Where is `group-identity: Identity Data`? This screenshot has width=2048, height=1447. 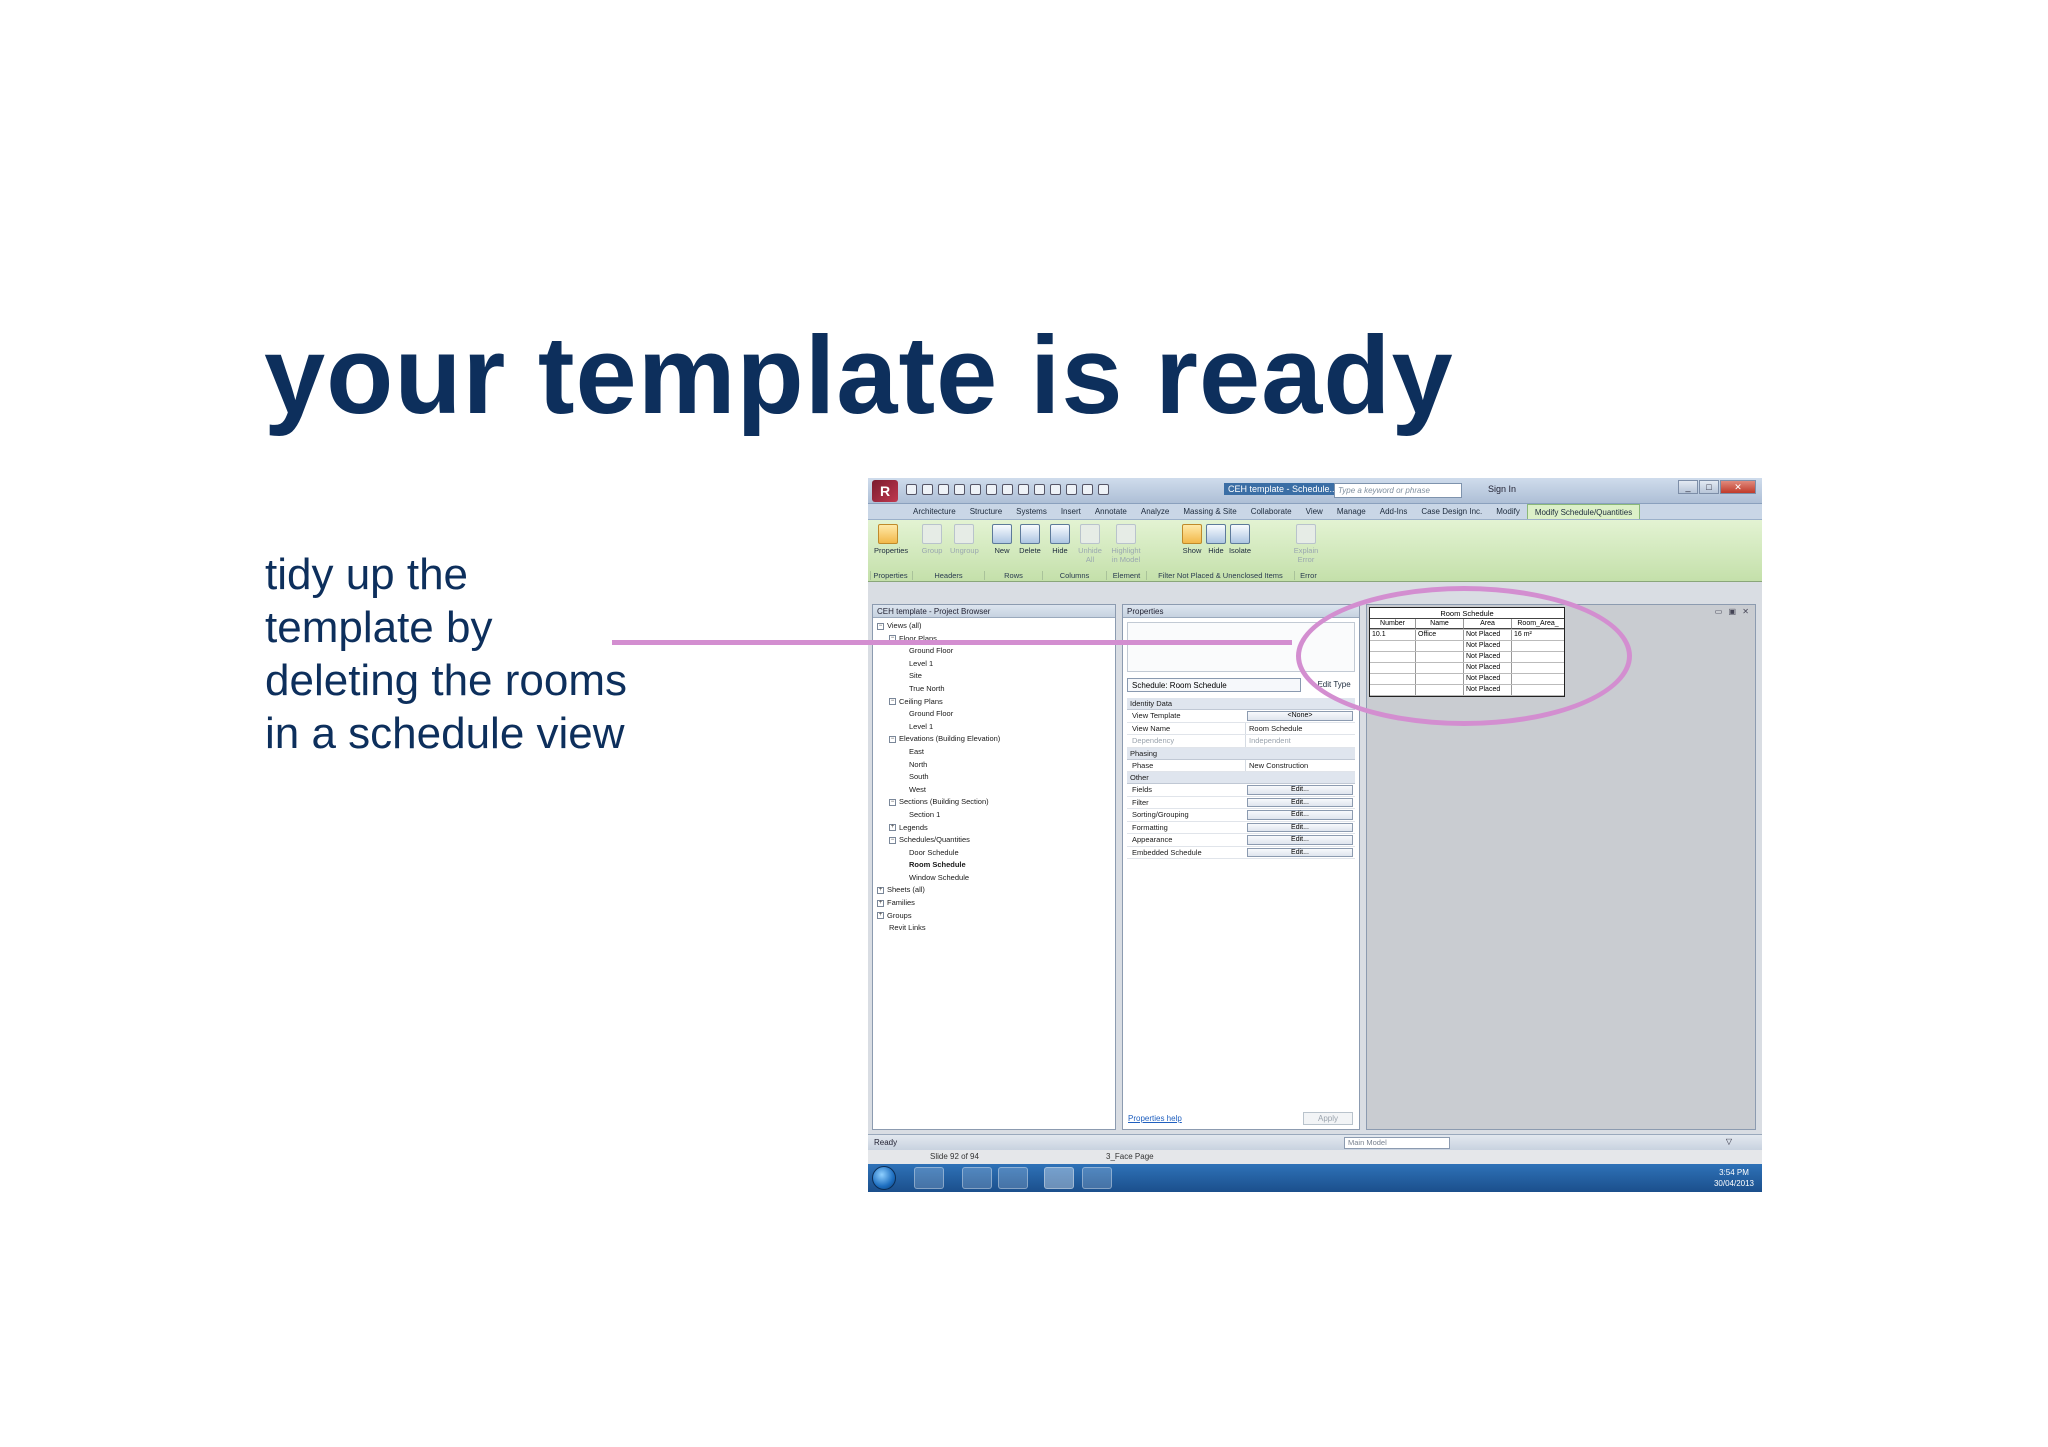
group-identity: Identity Data is located at coordinates (1241, 704).